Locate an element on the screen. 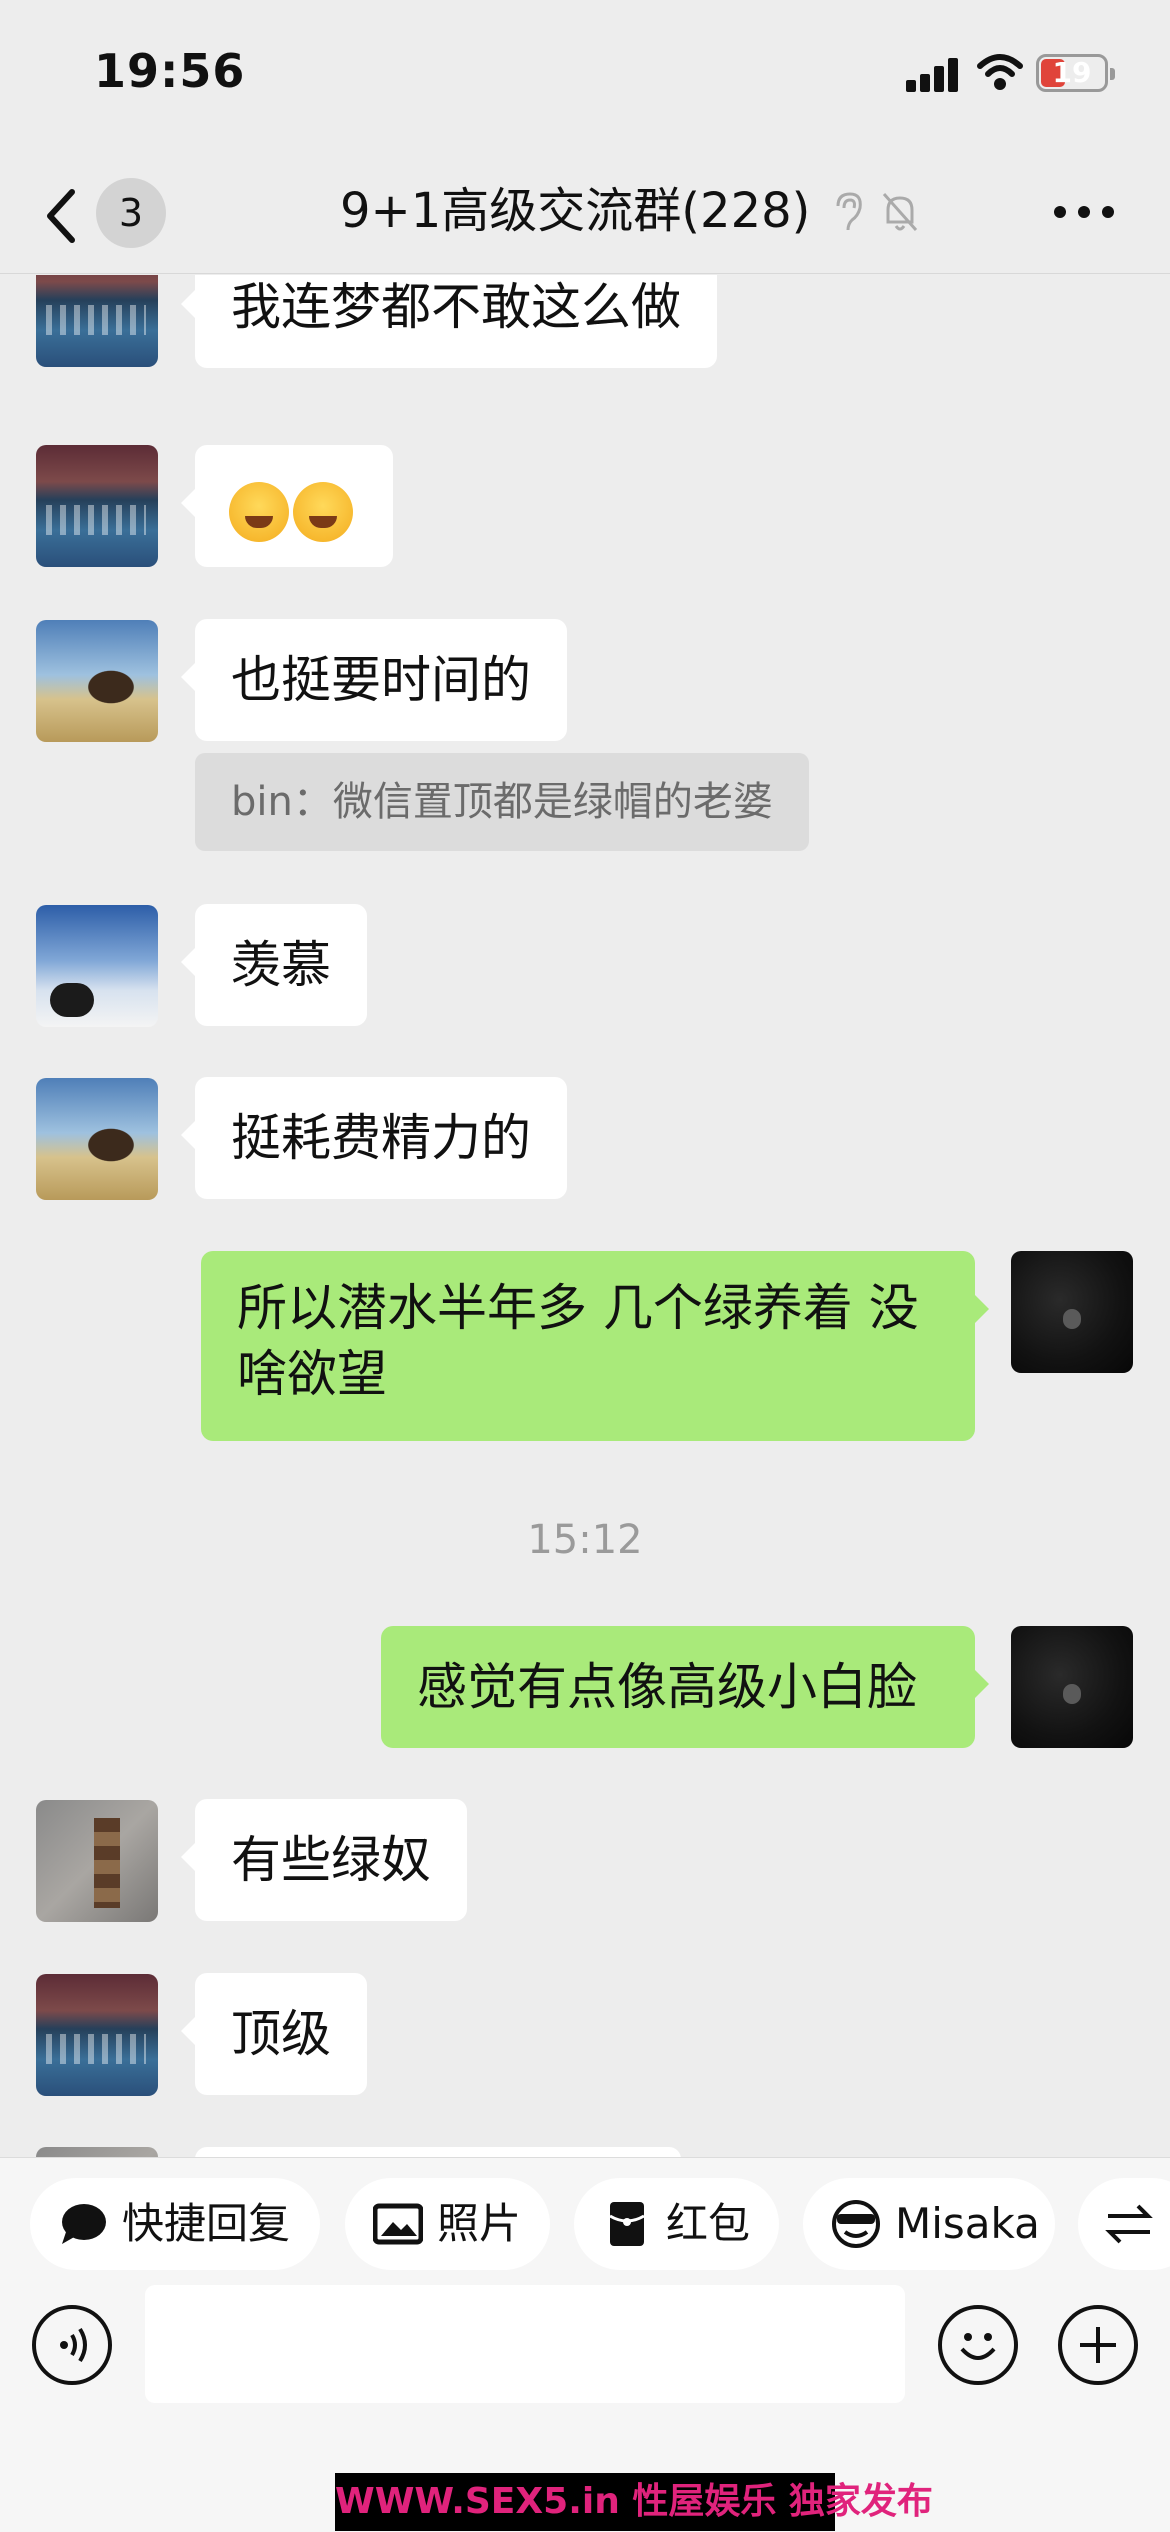 Image resolution: width=1170 pixels, height=2532 pixels. wifi-icon is located at coordinates (1000, 72).